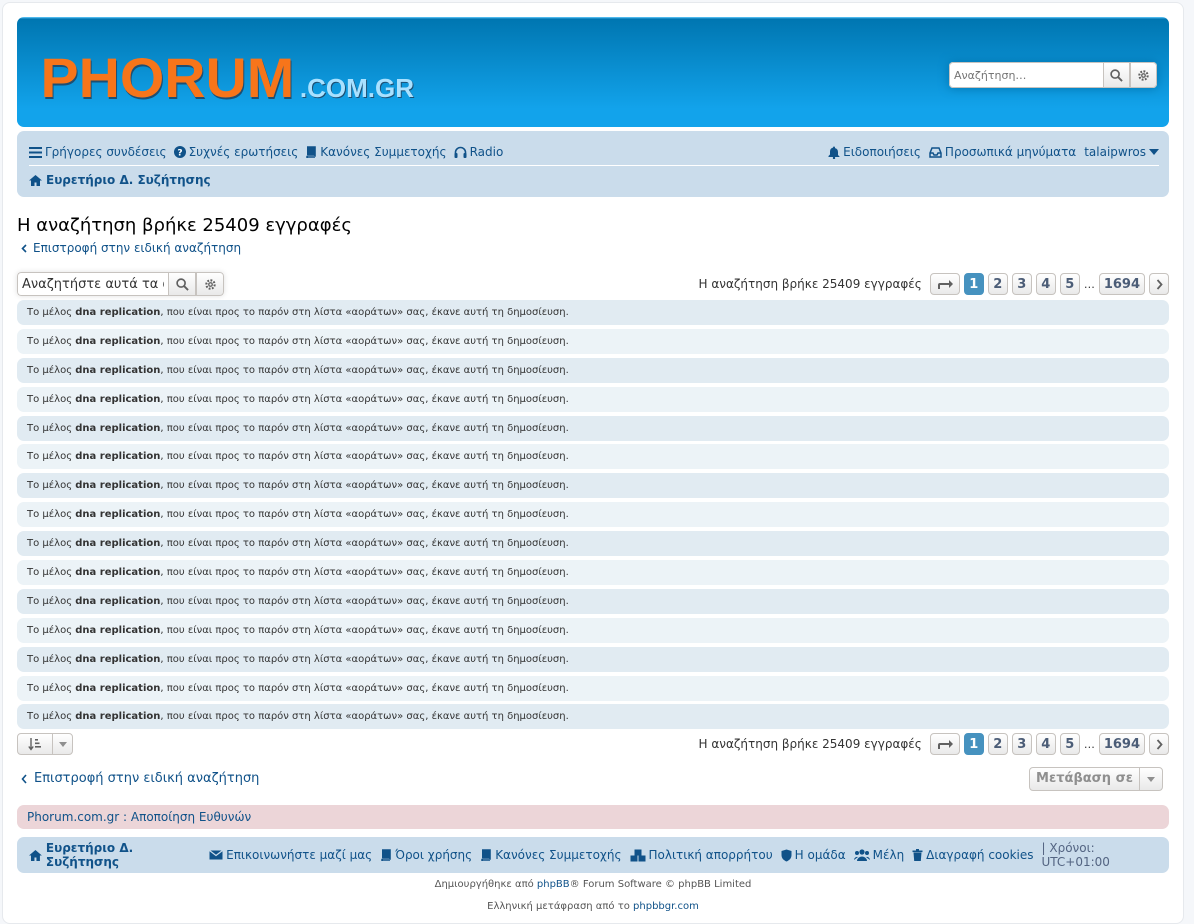 This screenshot has width=1194, height=924. What do you see at coordinates (1026, 75) in the screenshot?
I see `header-search-input` at bounding box center [1026, 75].